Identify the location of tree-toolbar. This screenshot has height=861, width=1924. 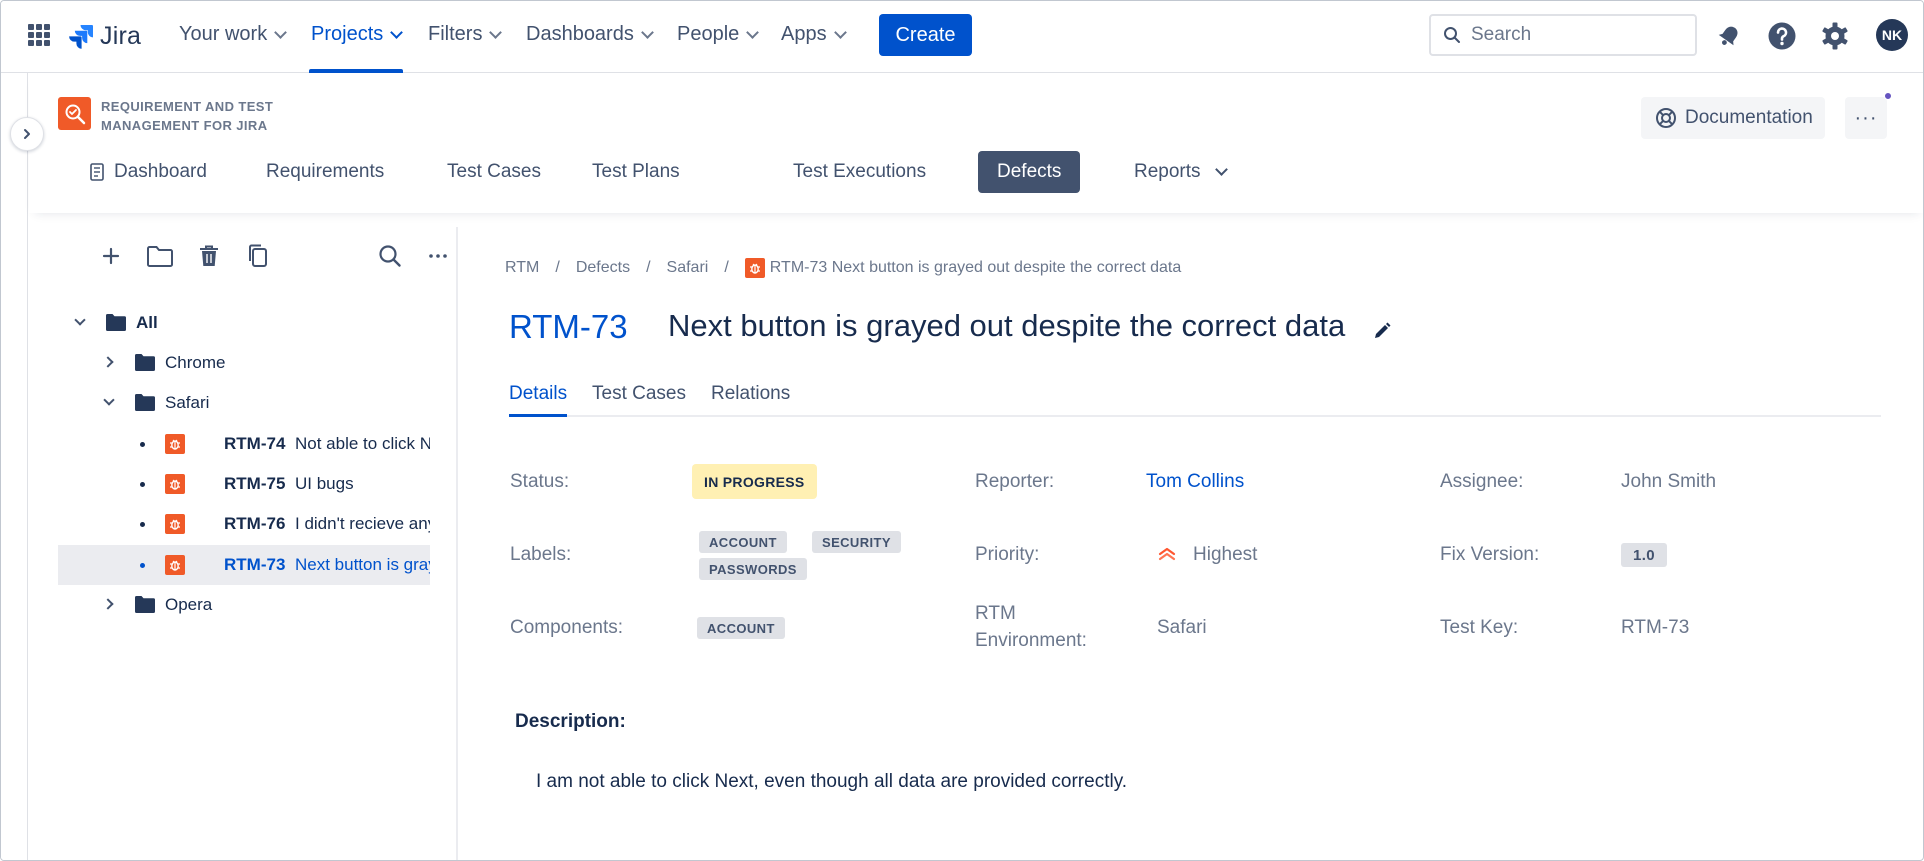
(260, 257).